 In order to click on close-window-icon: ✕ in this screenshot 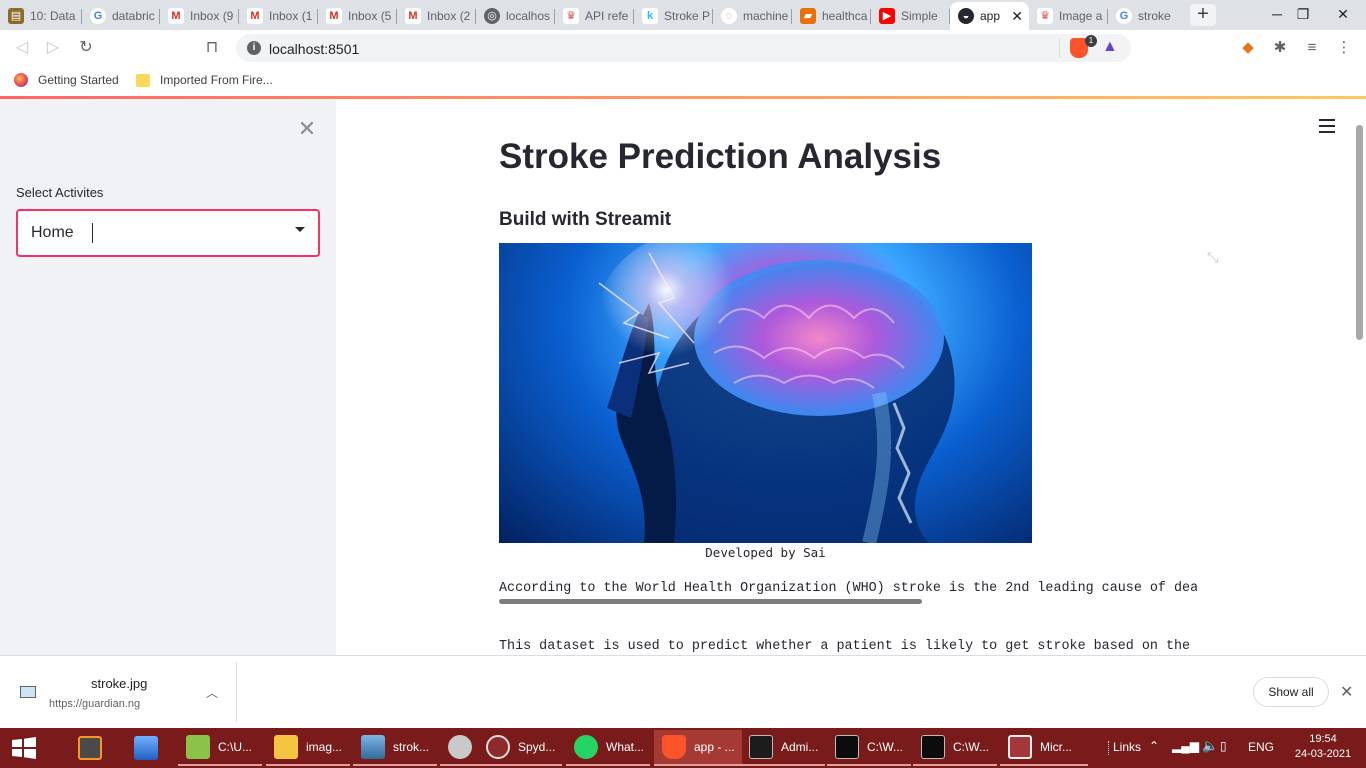, I will do `click(1343, 15)`.